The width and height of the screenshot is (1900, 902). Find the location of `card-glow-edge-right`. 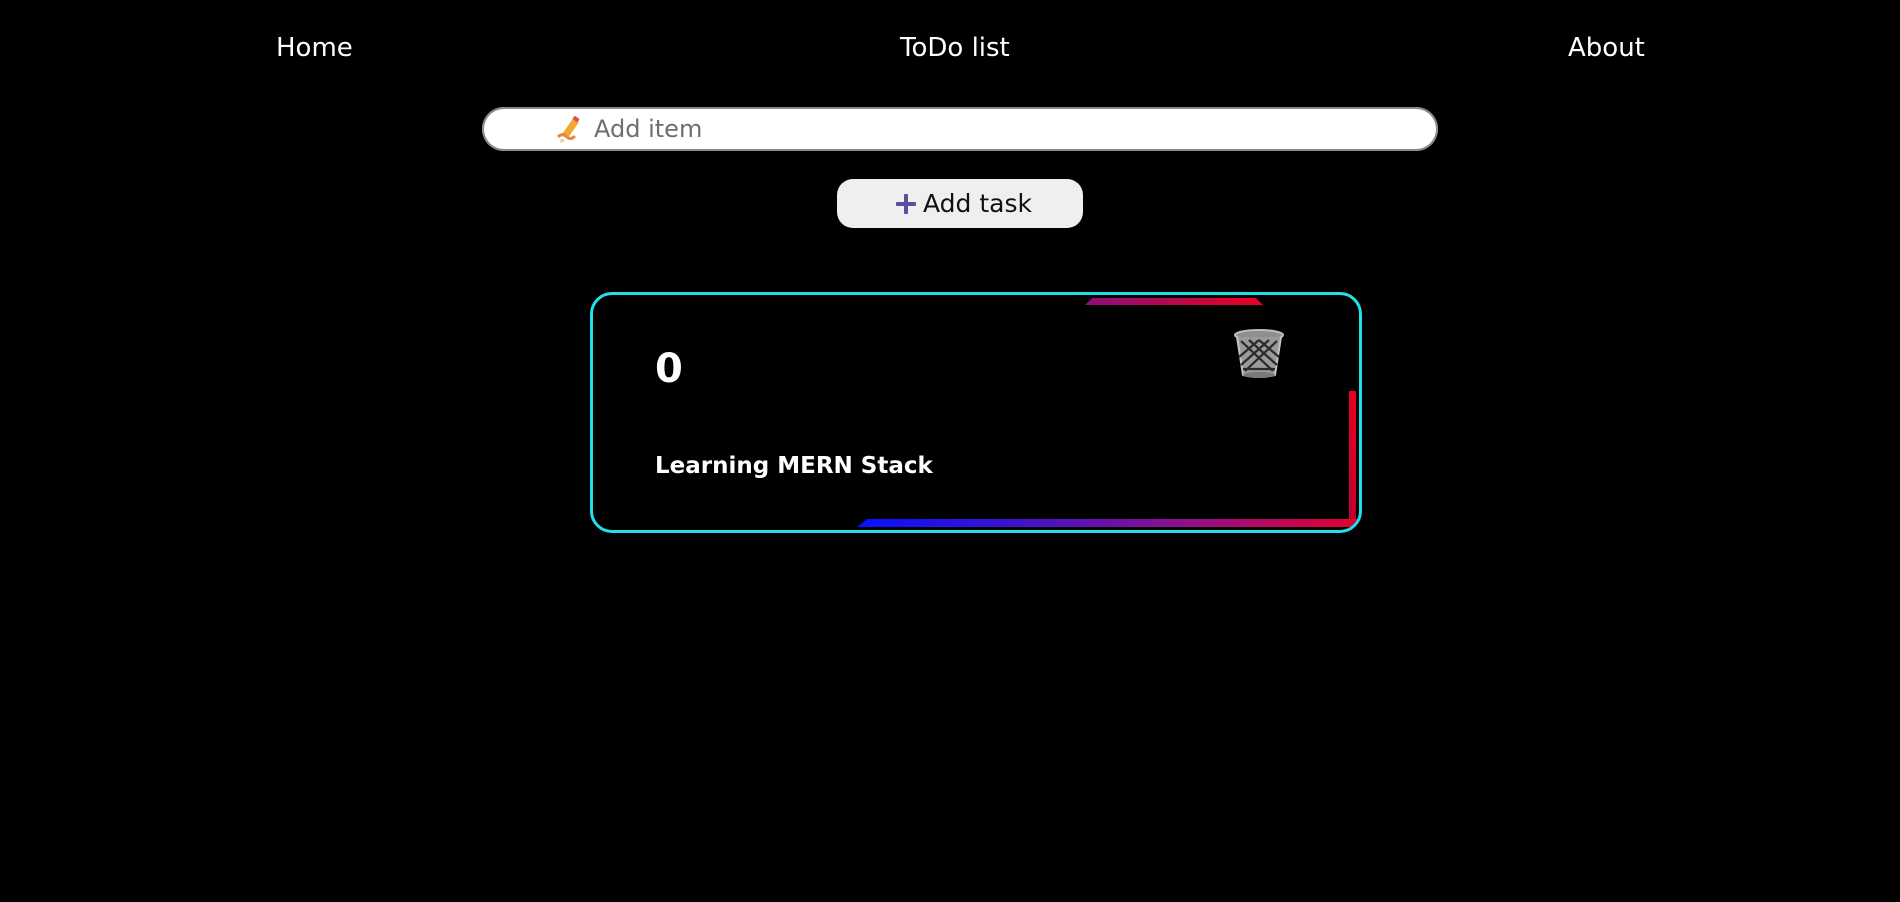

card-glow-edge-right is located at coordinates (1352, 456).